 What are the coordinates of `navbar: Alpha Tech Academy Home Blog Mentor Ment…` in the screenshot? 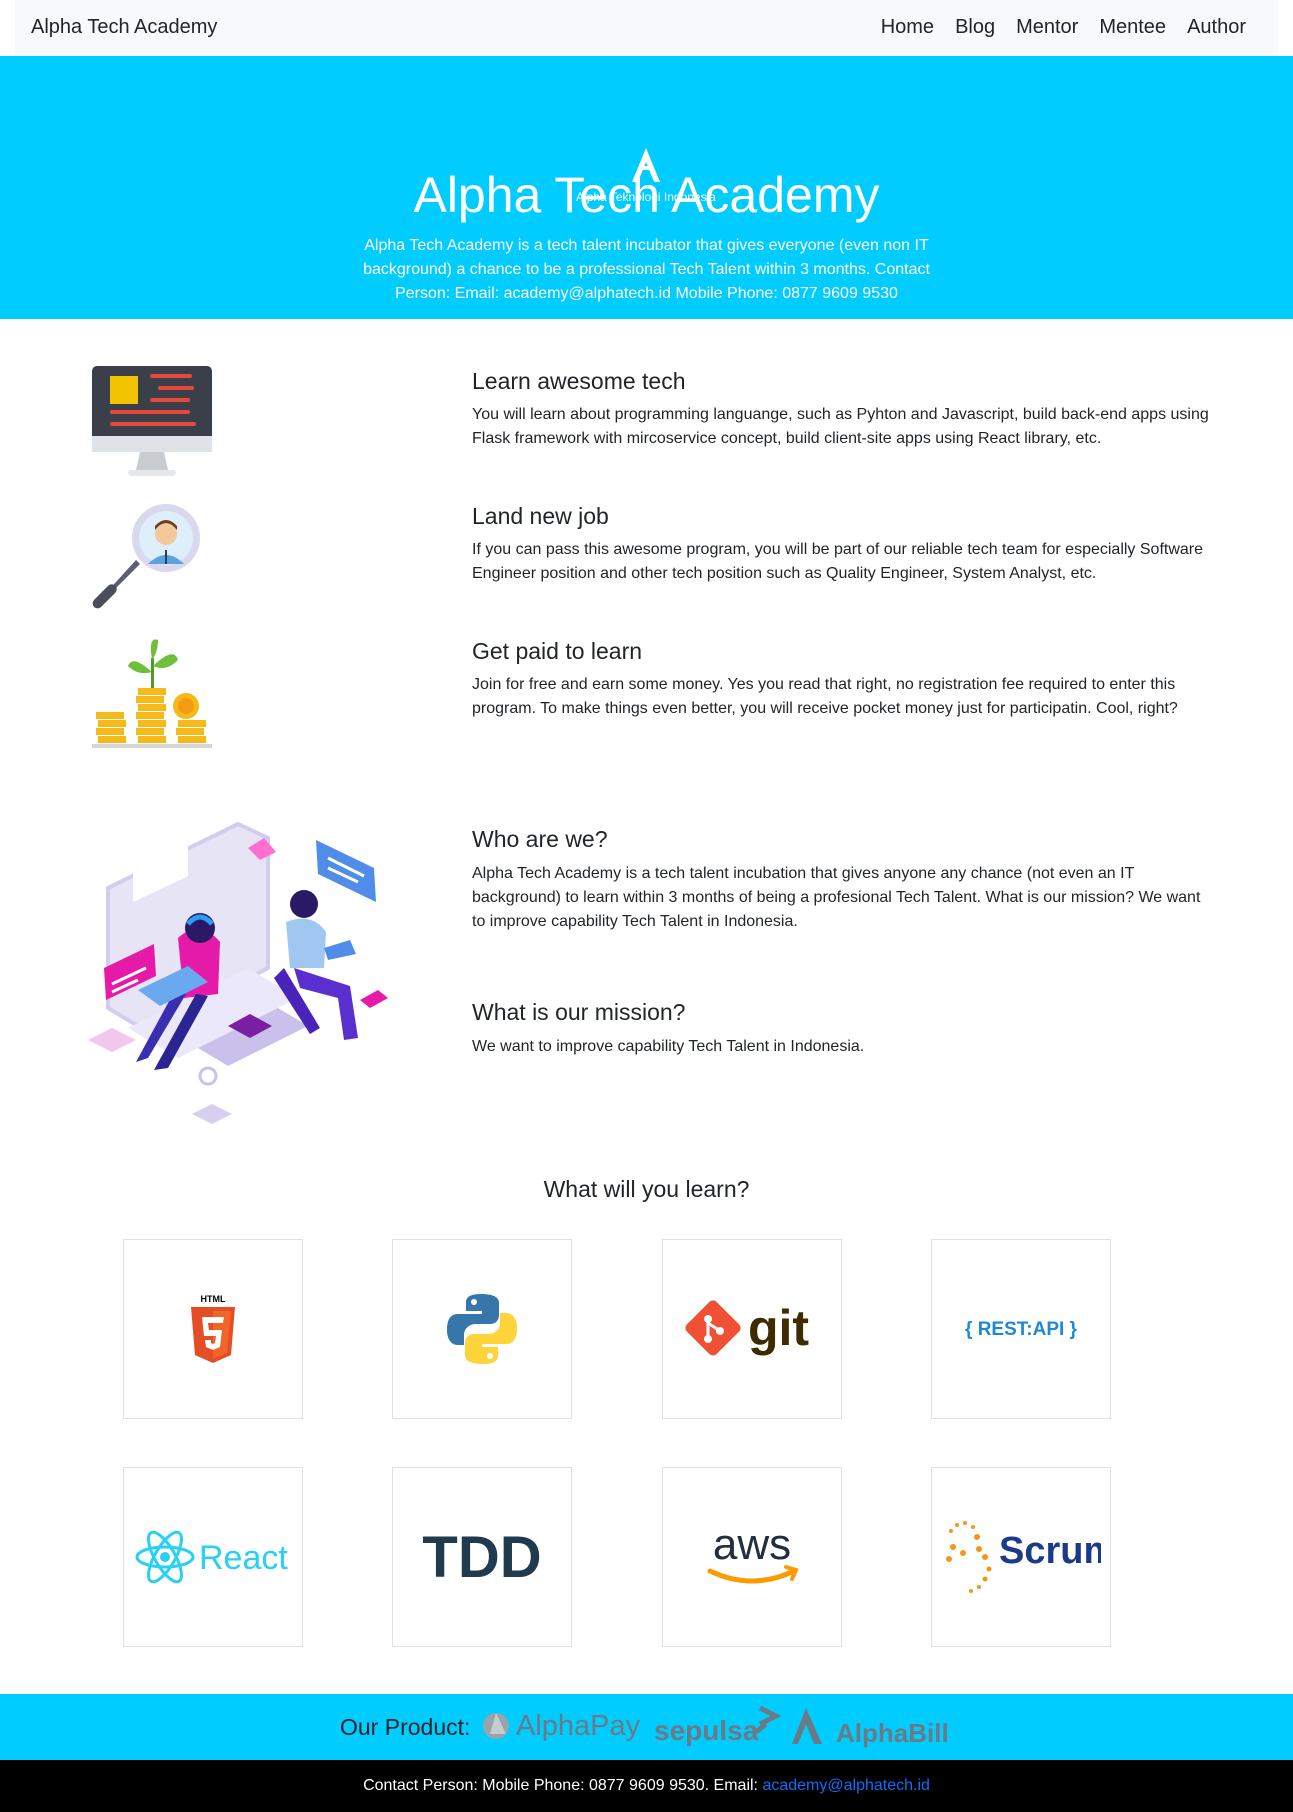 It's located at (646, 28).